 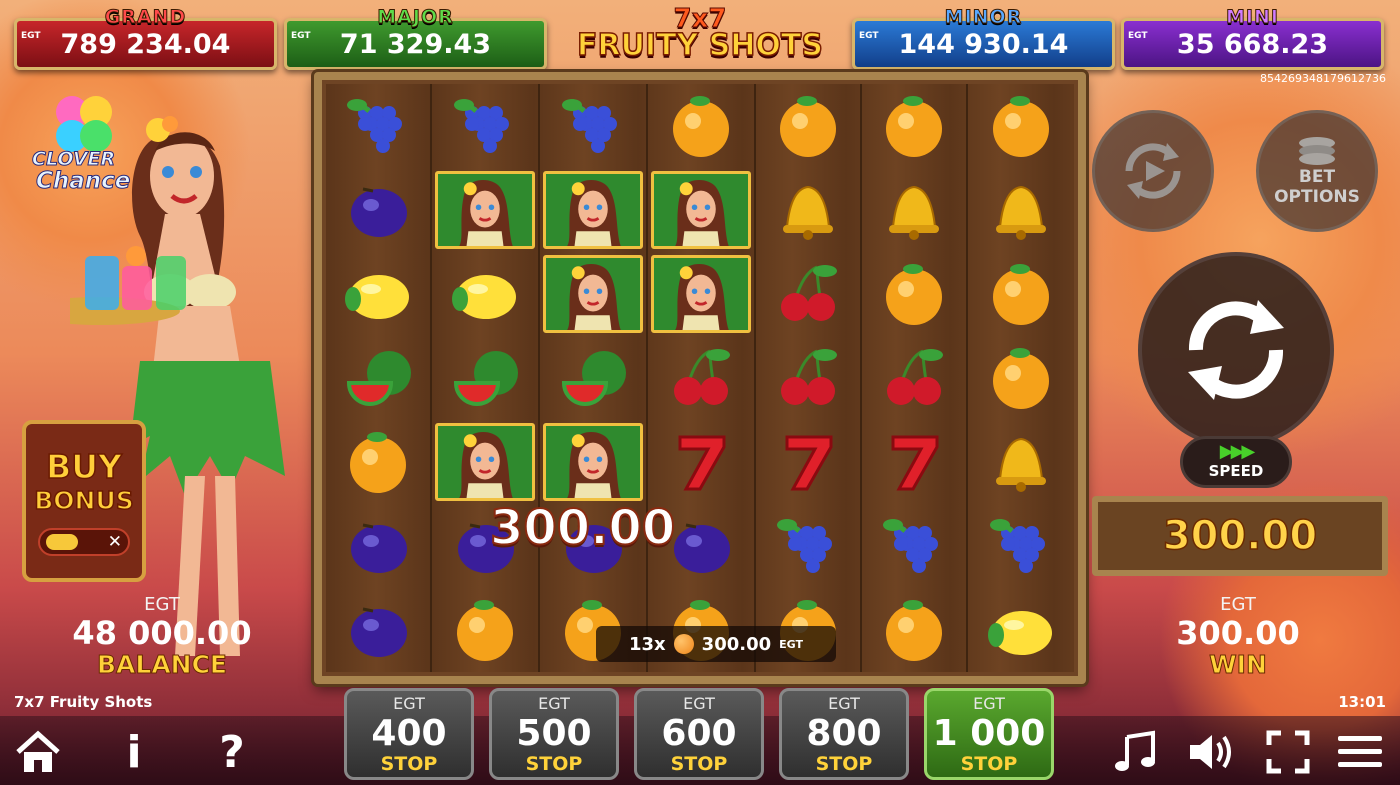 I want to click on fullscreen-button, so click(x=1288, y=752).